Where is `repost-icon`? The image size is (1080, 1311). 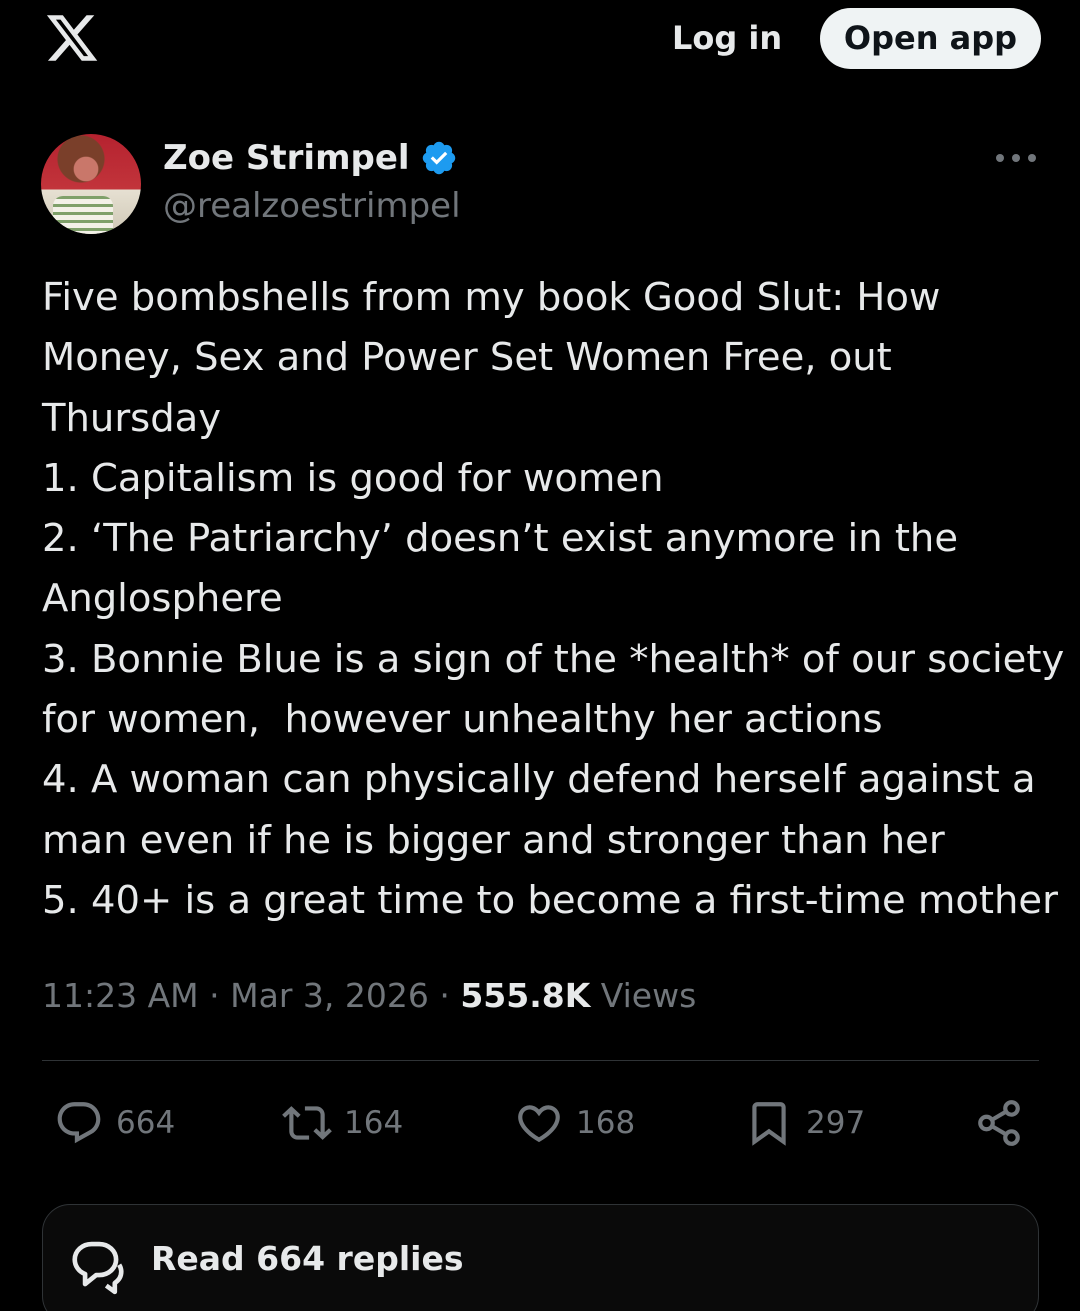 repost-icon is located at coordinates (307, 1123).